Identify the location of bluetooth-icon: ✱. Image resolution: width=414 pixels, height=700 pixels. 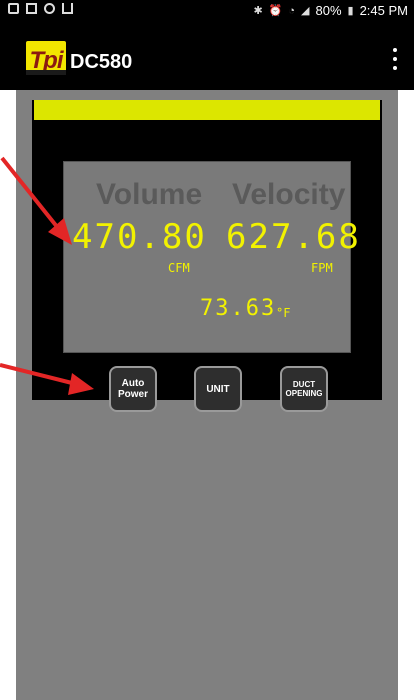
(258, 11).